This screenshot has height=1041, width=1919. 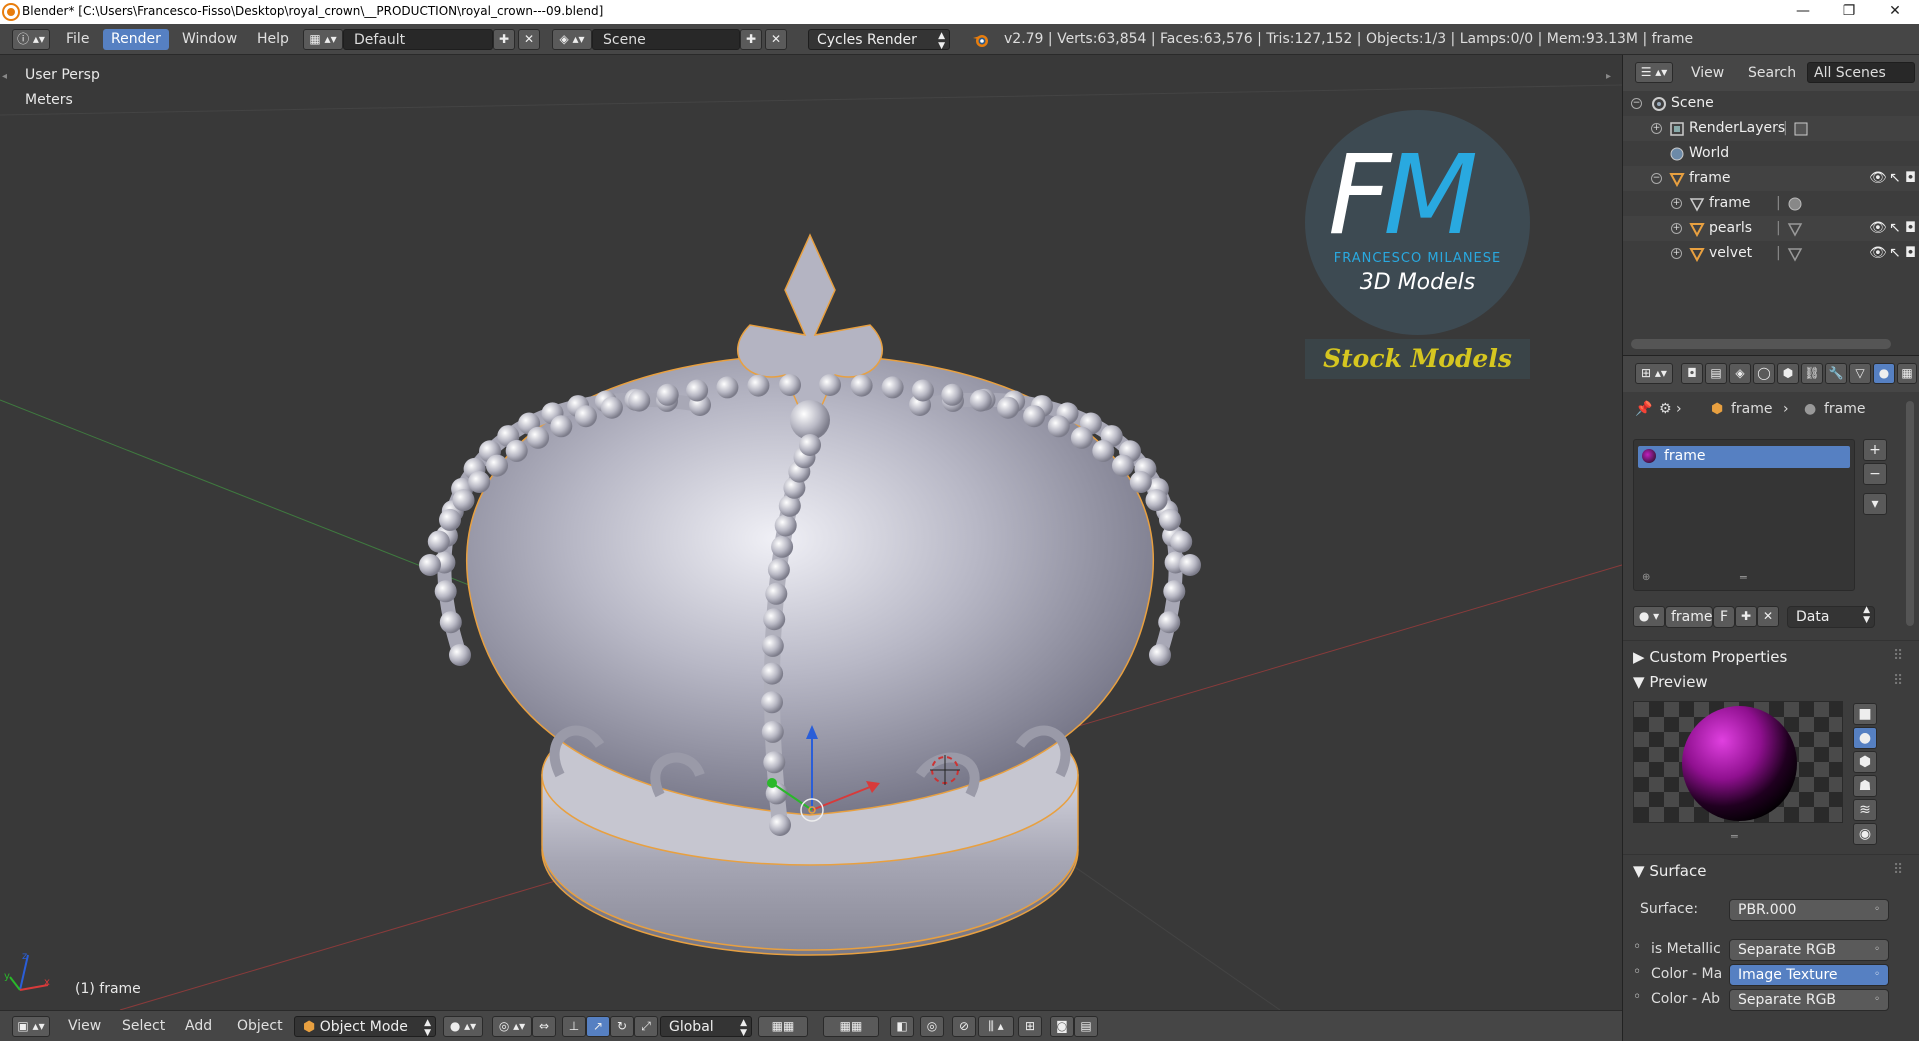 What do you see at coordinates (1771, 228) in the screenshot?
I see `outliner-row-pearls: + pearls | 👁 ↖ ◘` at bounding box center [1771, 228].